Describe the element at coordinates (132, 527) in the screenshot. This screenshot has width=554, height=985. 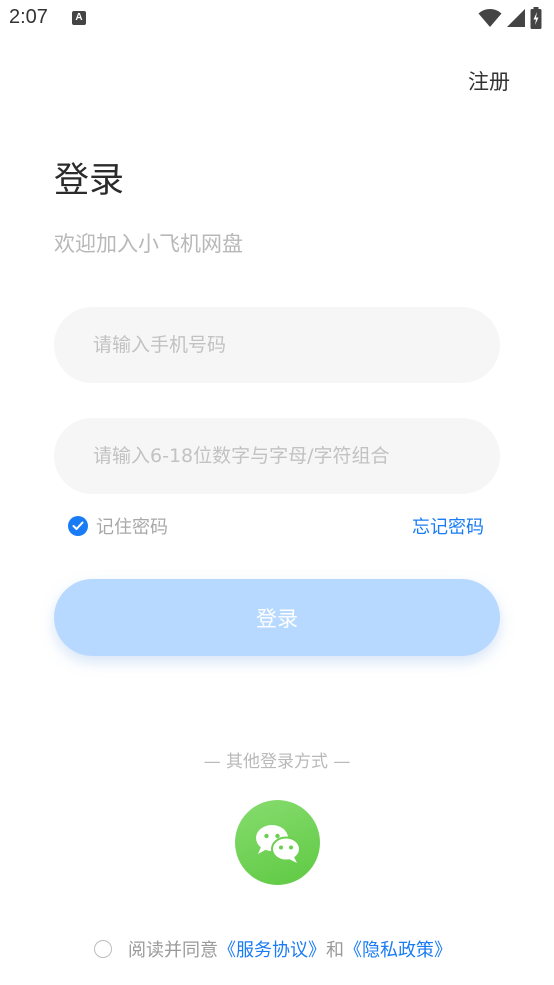
I see `remember-password-label: 记住密码` at that location.